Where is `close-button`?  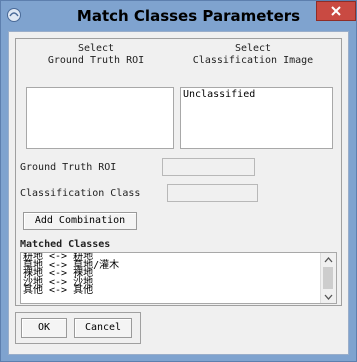
close-button is located at coordinates (336, 11).